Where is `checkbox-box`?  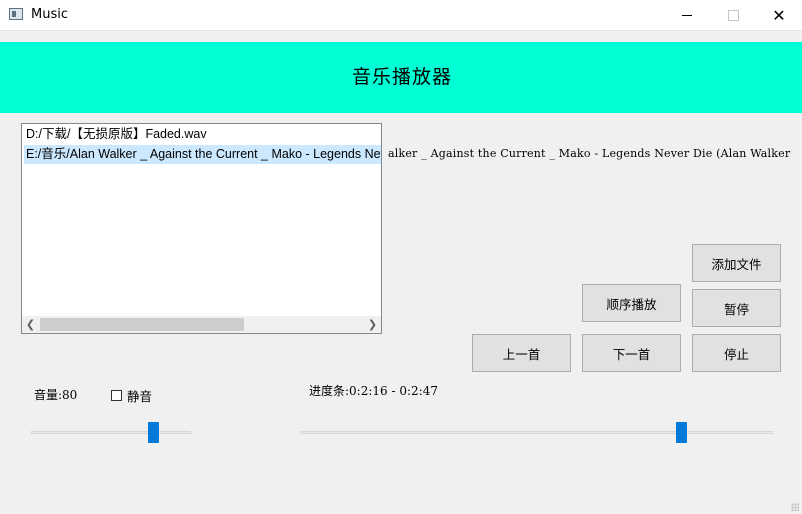
checkbox-box is located at coordinates (116, 395).